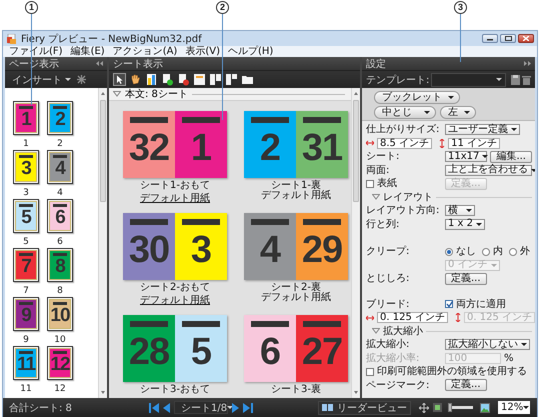  I want to click on collapse-panel-icon, so click(99, 63).